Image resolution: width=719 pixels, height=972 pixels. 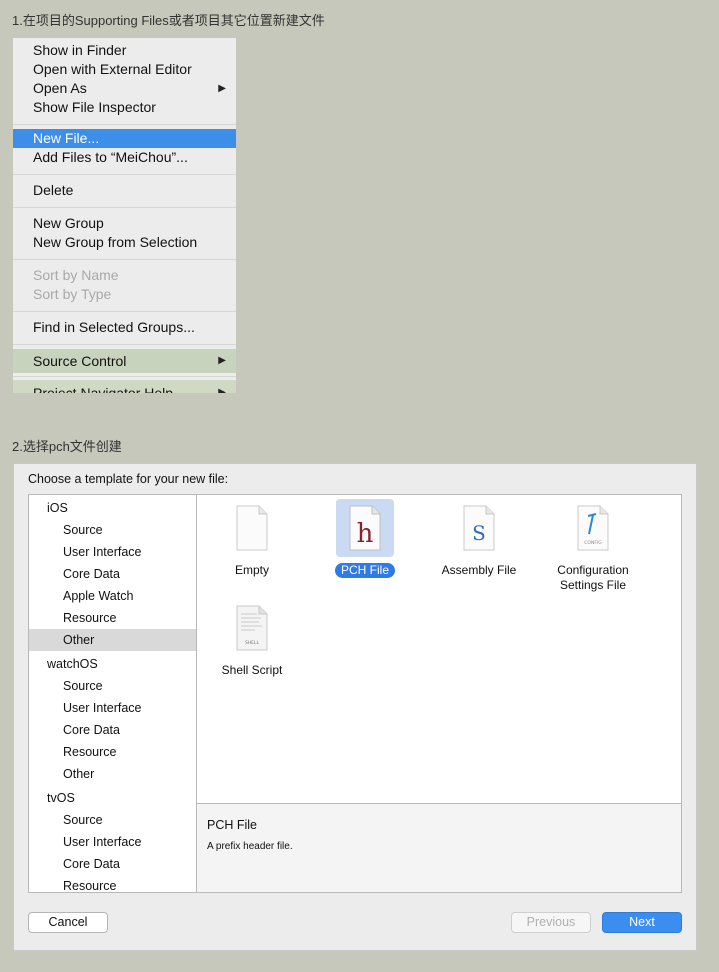 What do you see at coordinates (68, 922) in the screenshot?
I see `cancel-button: Cancel` at bounding box center [68, 922].